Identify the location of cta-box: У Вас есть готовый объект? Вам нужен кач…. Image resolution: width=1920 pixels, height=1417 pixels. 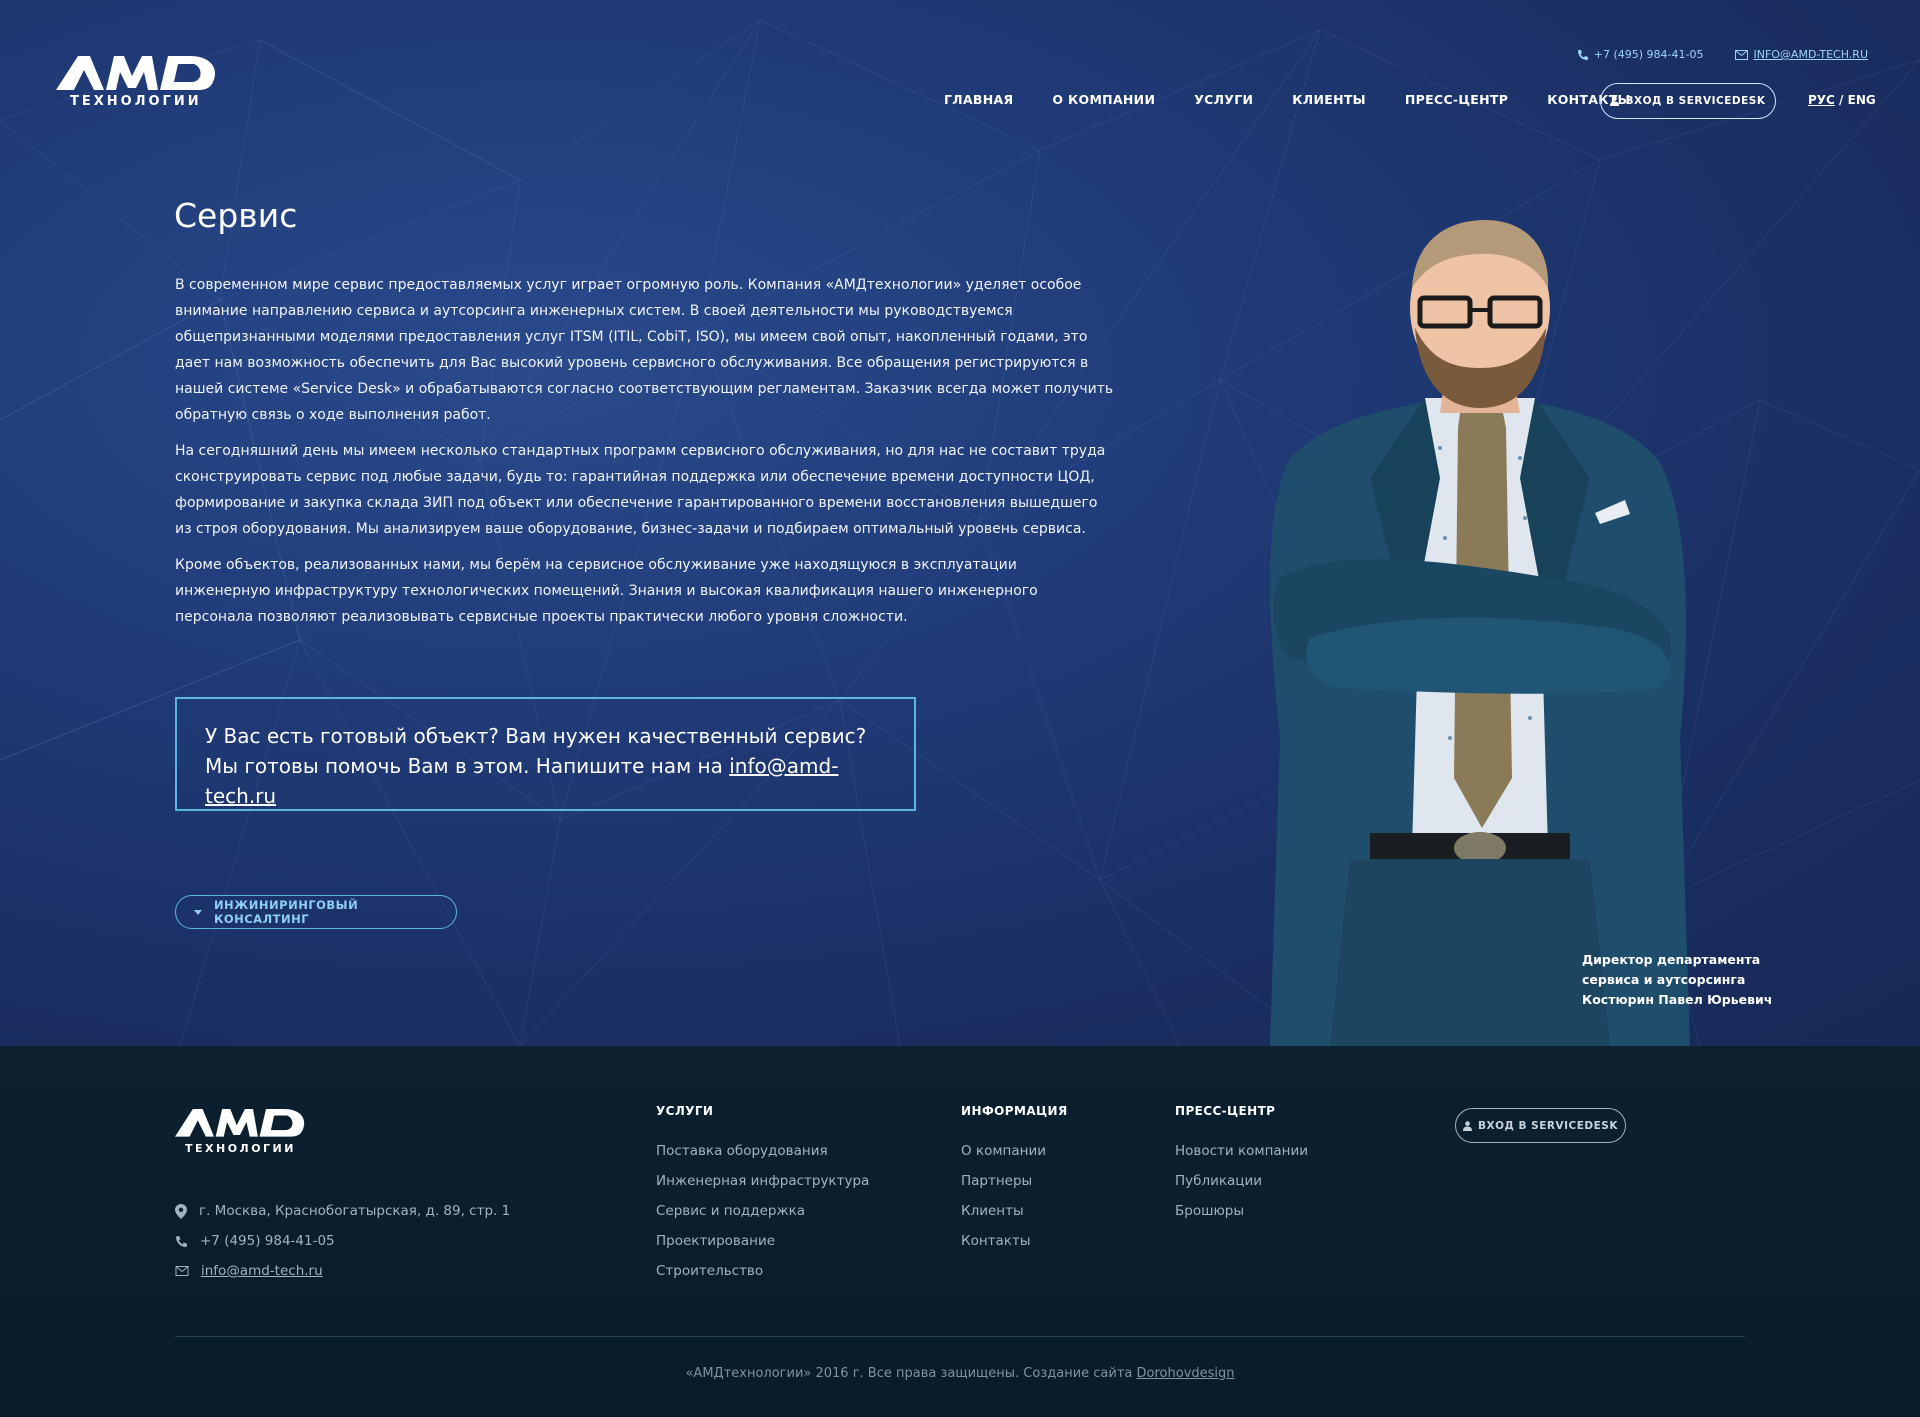
(545, 754).